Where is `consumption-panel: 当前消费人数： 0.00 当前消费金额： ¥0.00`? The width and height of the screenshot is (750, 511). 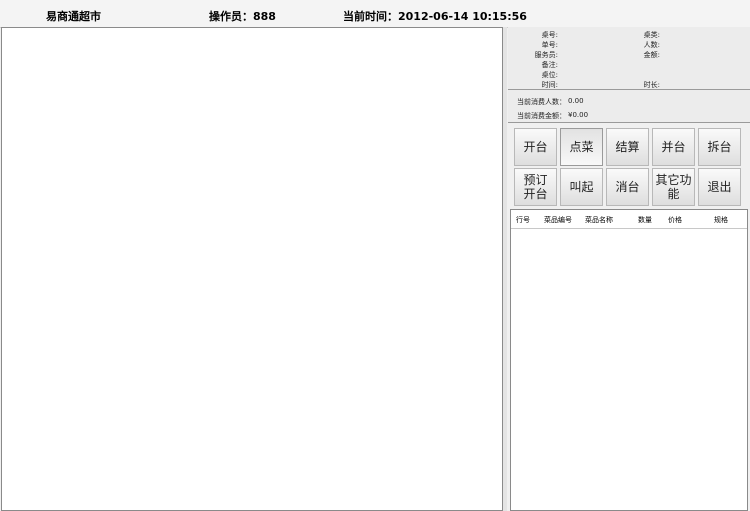
consumption-panel: 当前消费人数： 0.00 当前消费金额： ¥0.00 is located at coordinates (629, 106).